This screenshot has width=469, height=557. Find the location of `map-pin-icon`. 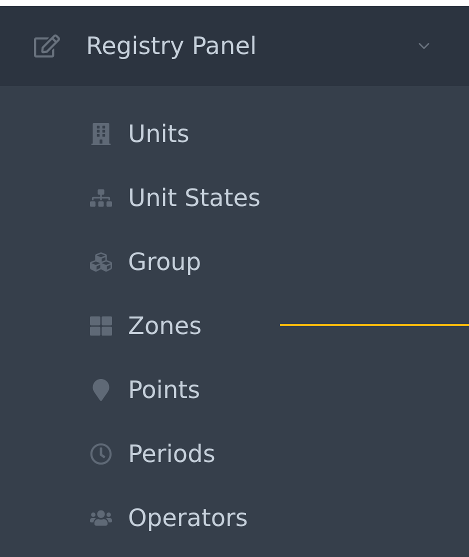

map-pin-icon is located at coordinates (101, 390).